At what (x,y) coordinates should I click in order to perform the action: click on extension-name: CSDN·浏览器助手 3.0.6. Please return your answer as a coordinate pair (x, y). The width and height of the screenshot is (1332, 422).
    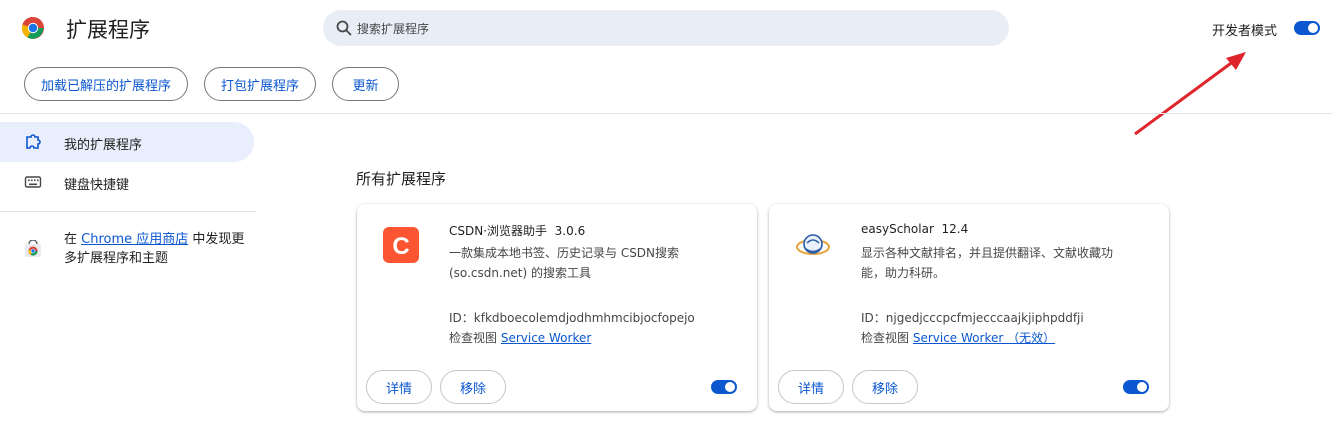
    Looking at the image, I should click on (517, 230).